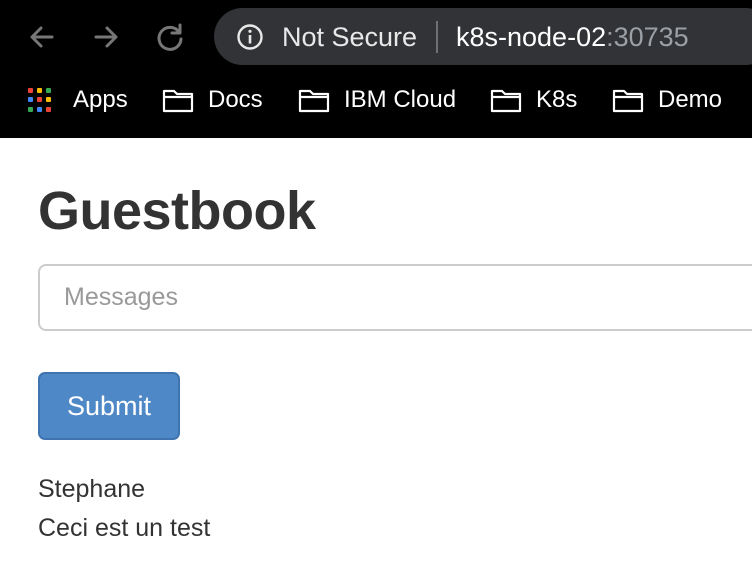 Image resolution: width=752 pixels, height=562 pixels. I want to click on bookmarks-bar: Apps Docs IBM Cloud K8s Demo, so click(376, 106).